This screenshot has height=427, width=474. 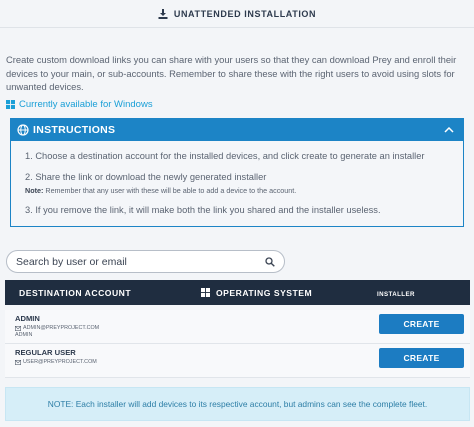 I want to click on instructions-title: INSTRUCTIONS, so click(x=74, y=130).